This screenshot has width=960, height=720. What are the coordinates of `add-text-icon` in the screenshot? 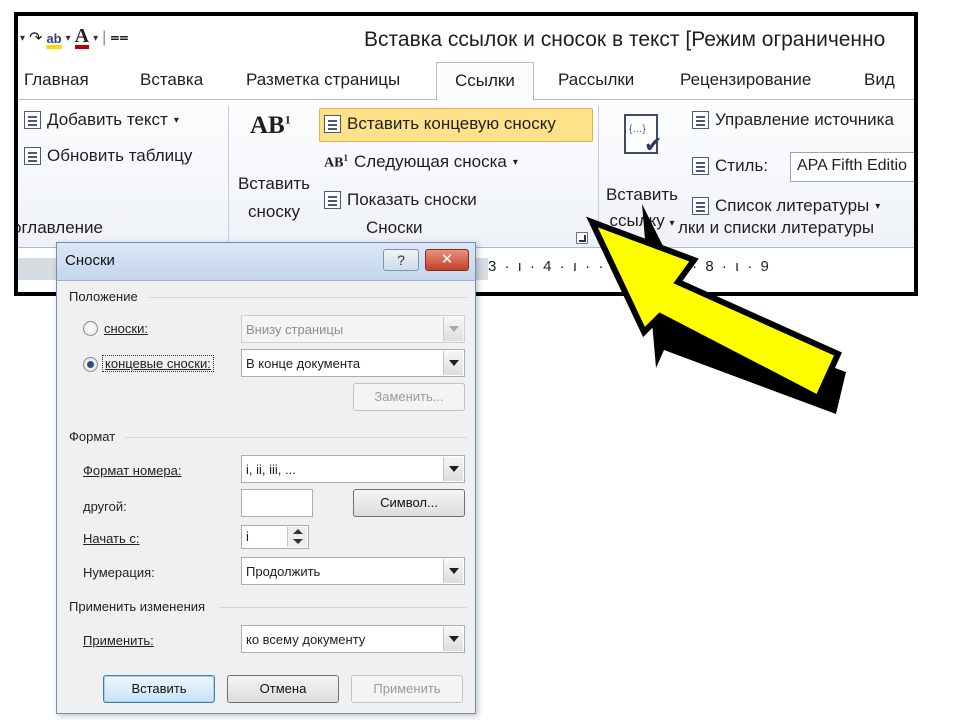 It's located at (32, 120).